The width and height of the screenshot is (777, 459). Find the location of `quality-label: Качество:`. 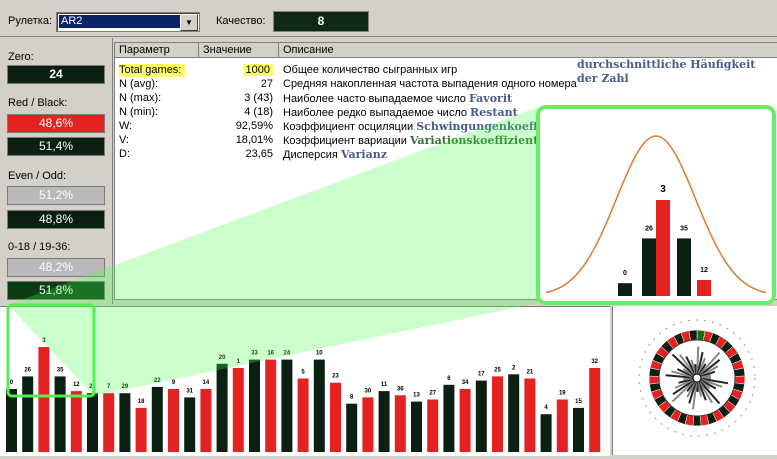

quality-label: Качество: is located at coordinates (241, 21).